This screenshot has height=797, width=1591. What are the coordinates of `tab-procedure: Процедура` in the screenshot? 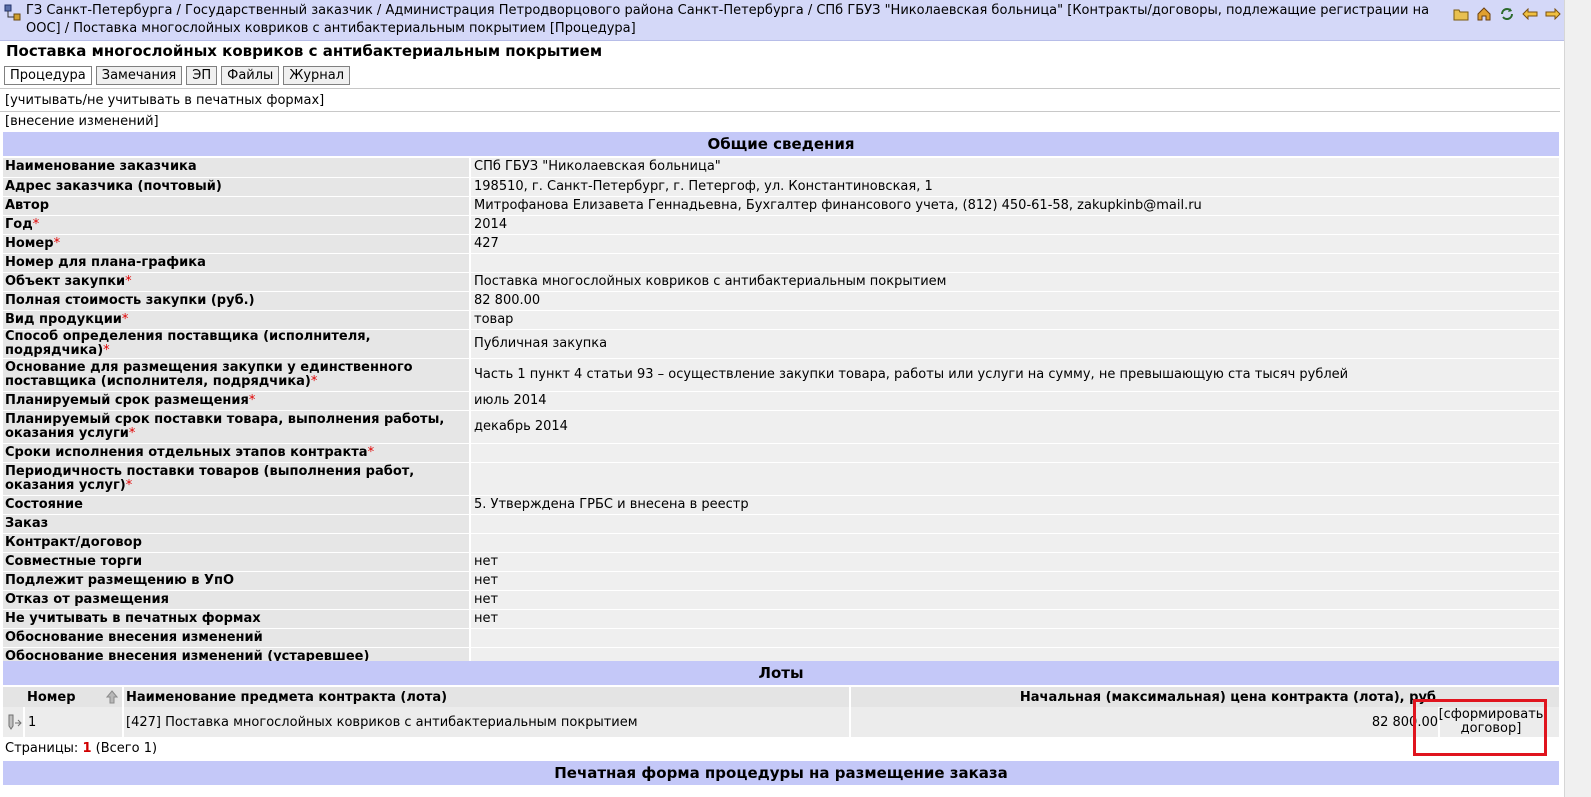 It's located at (48, 75).